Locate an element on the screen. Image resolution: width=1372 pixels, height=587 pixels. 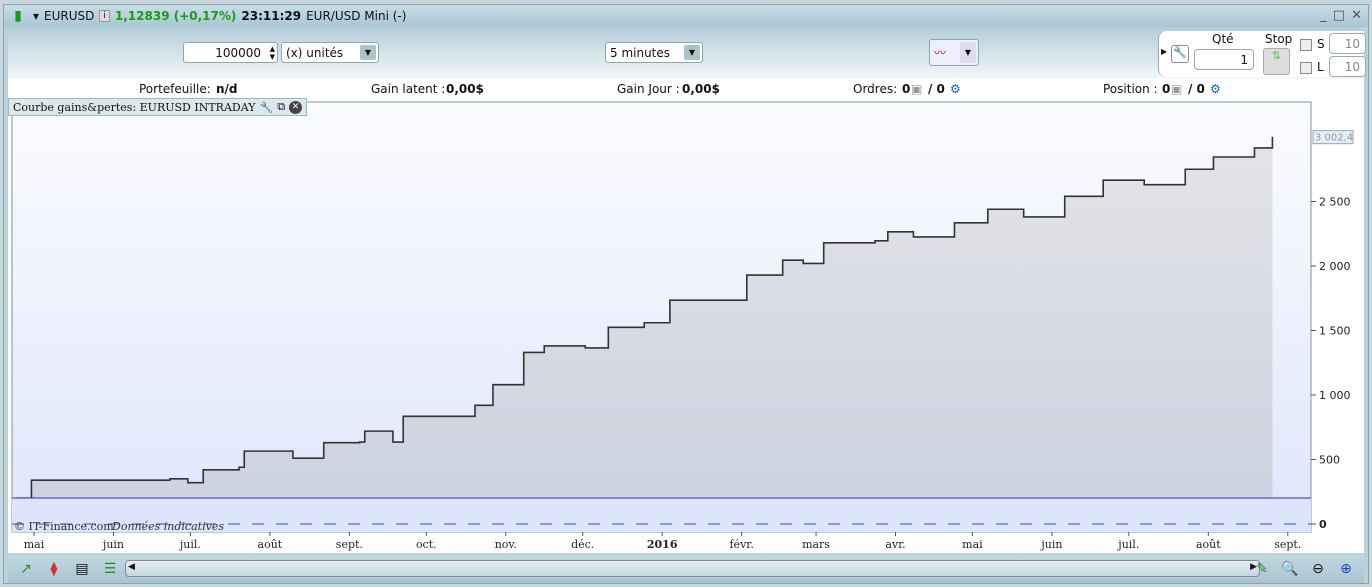
instrument-name: EUR/USD Mini (-) is located at coordinates (356, 16).